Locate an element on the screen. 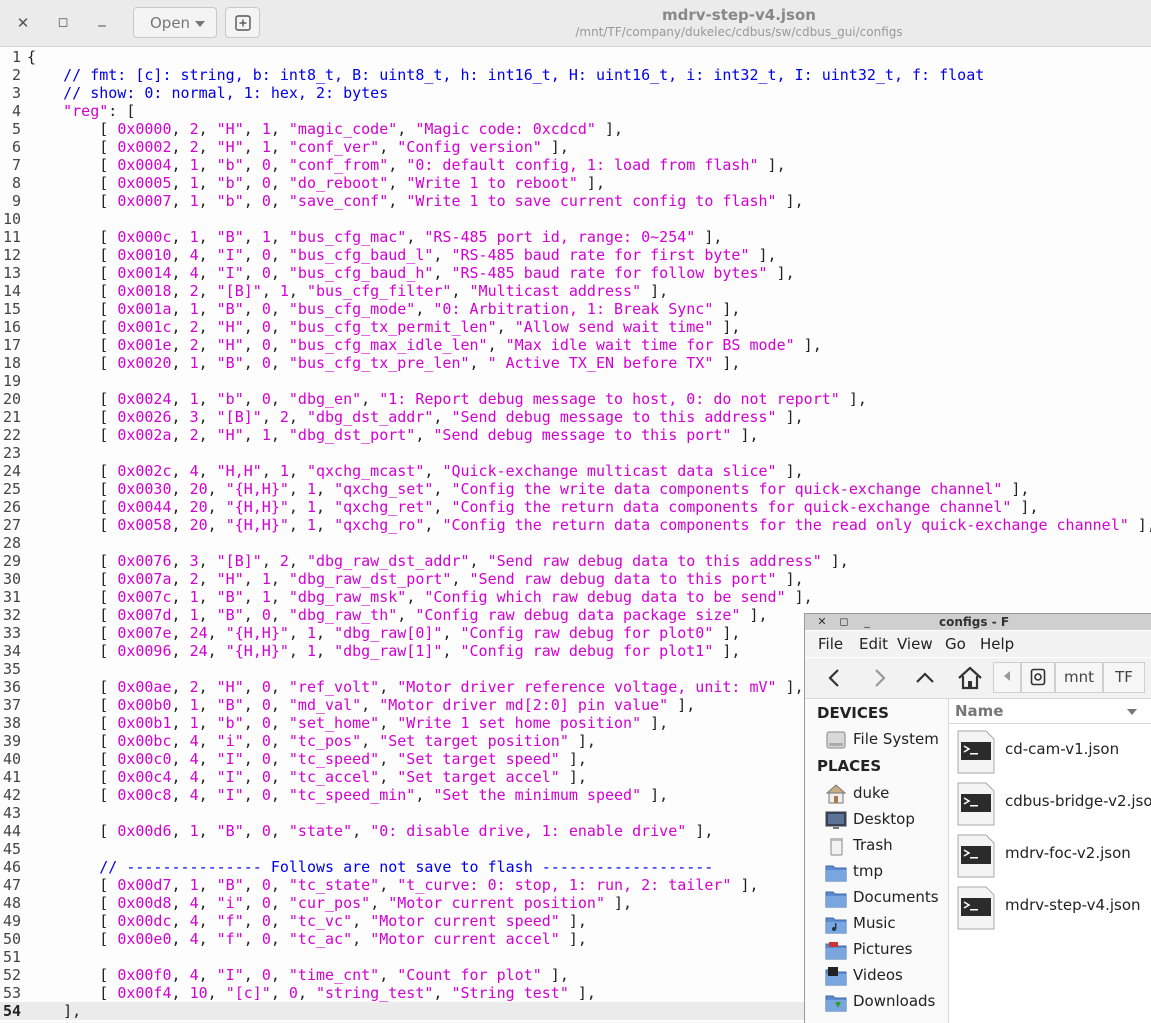 The image size is (1151, 1023). code-line: 28 is located at coordinates (575, 543).